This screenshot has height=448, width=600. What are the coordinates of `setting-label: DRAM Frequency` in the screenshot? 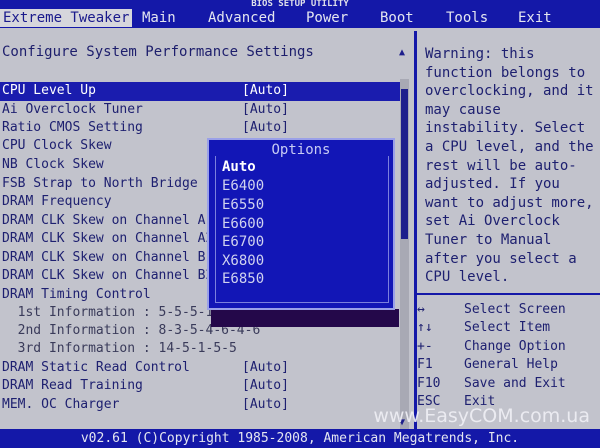 It's located at (57, 201).